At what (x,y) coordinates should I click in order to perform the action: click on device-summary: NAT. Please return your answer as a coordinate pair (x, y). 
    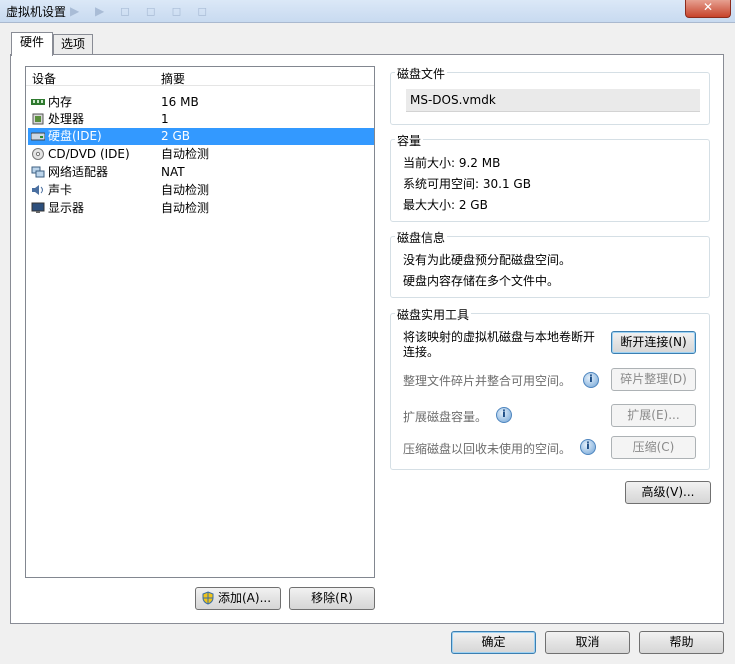
    Looking at the image, I should click on (173, 172).